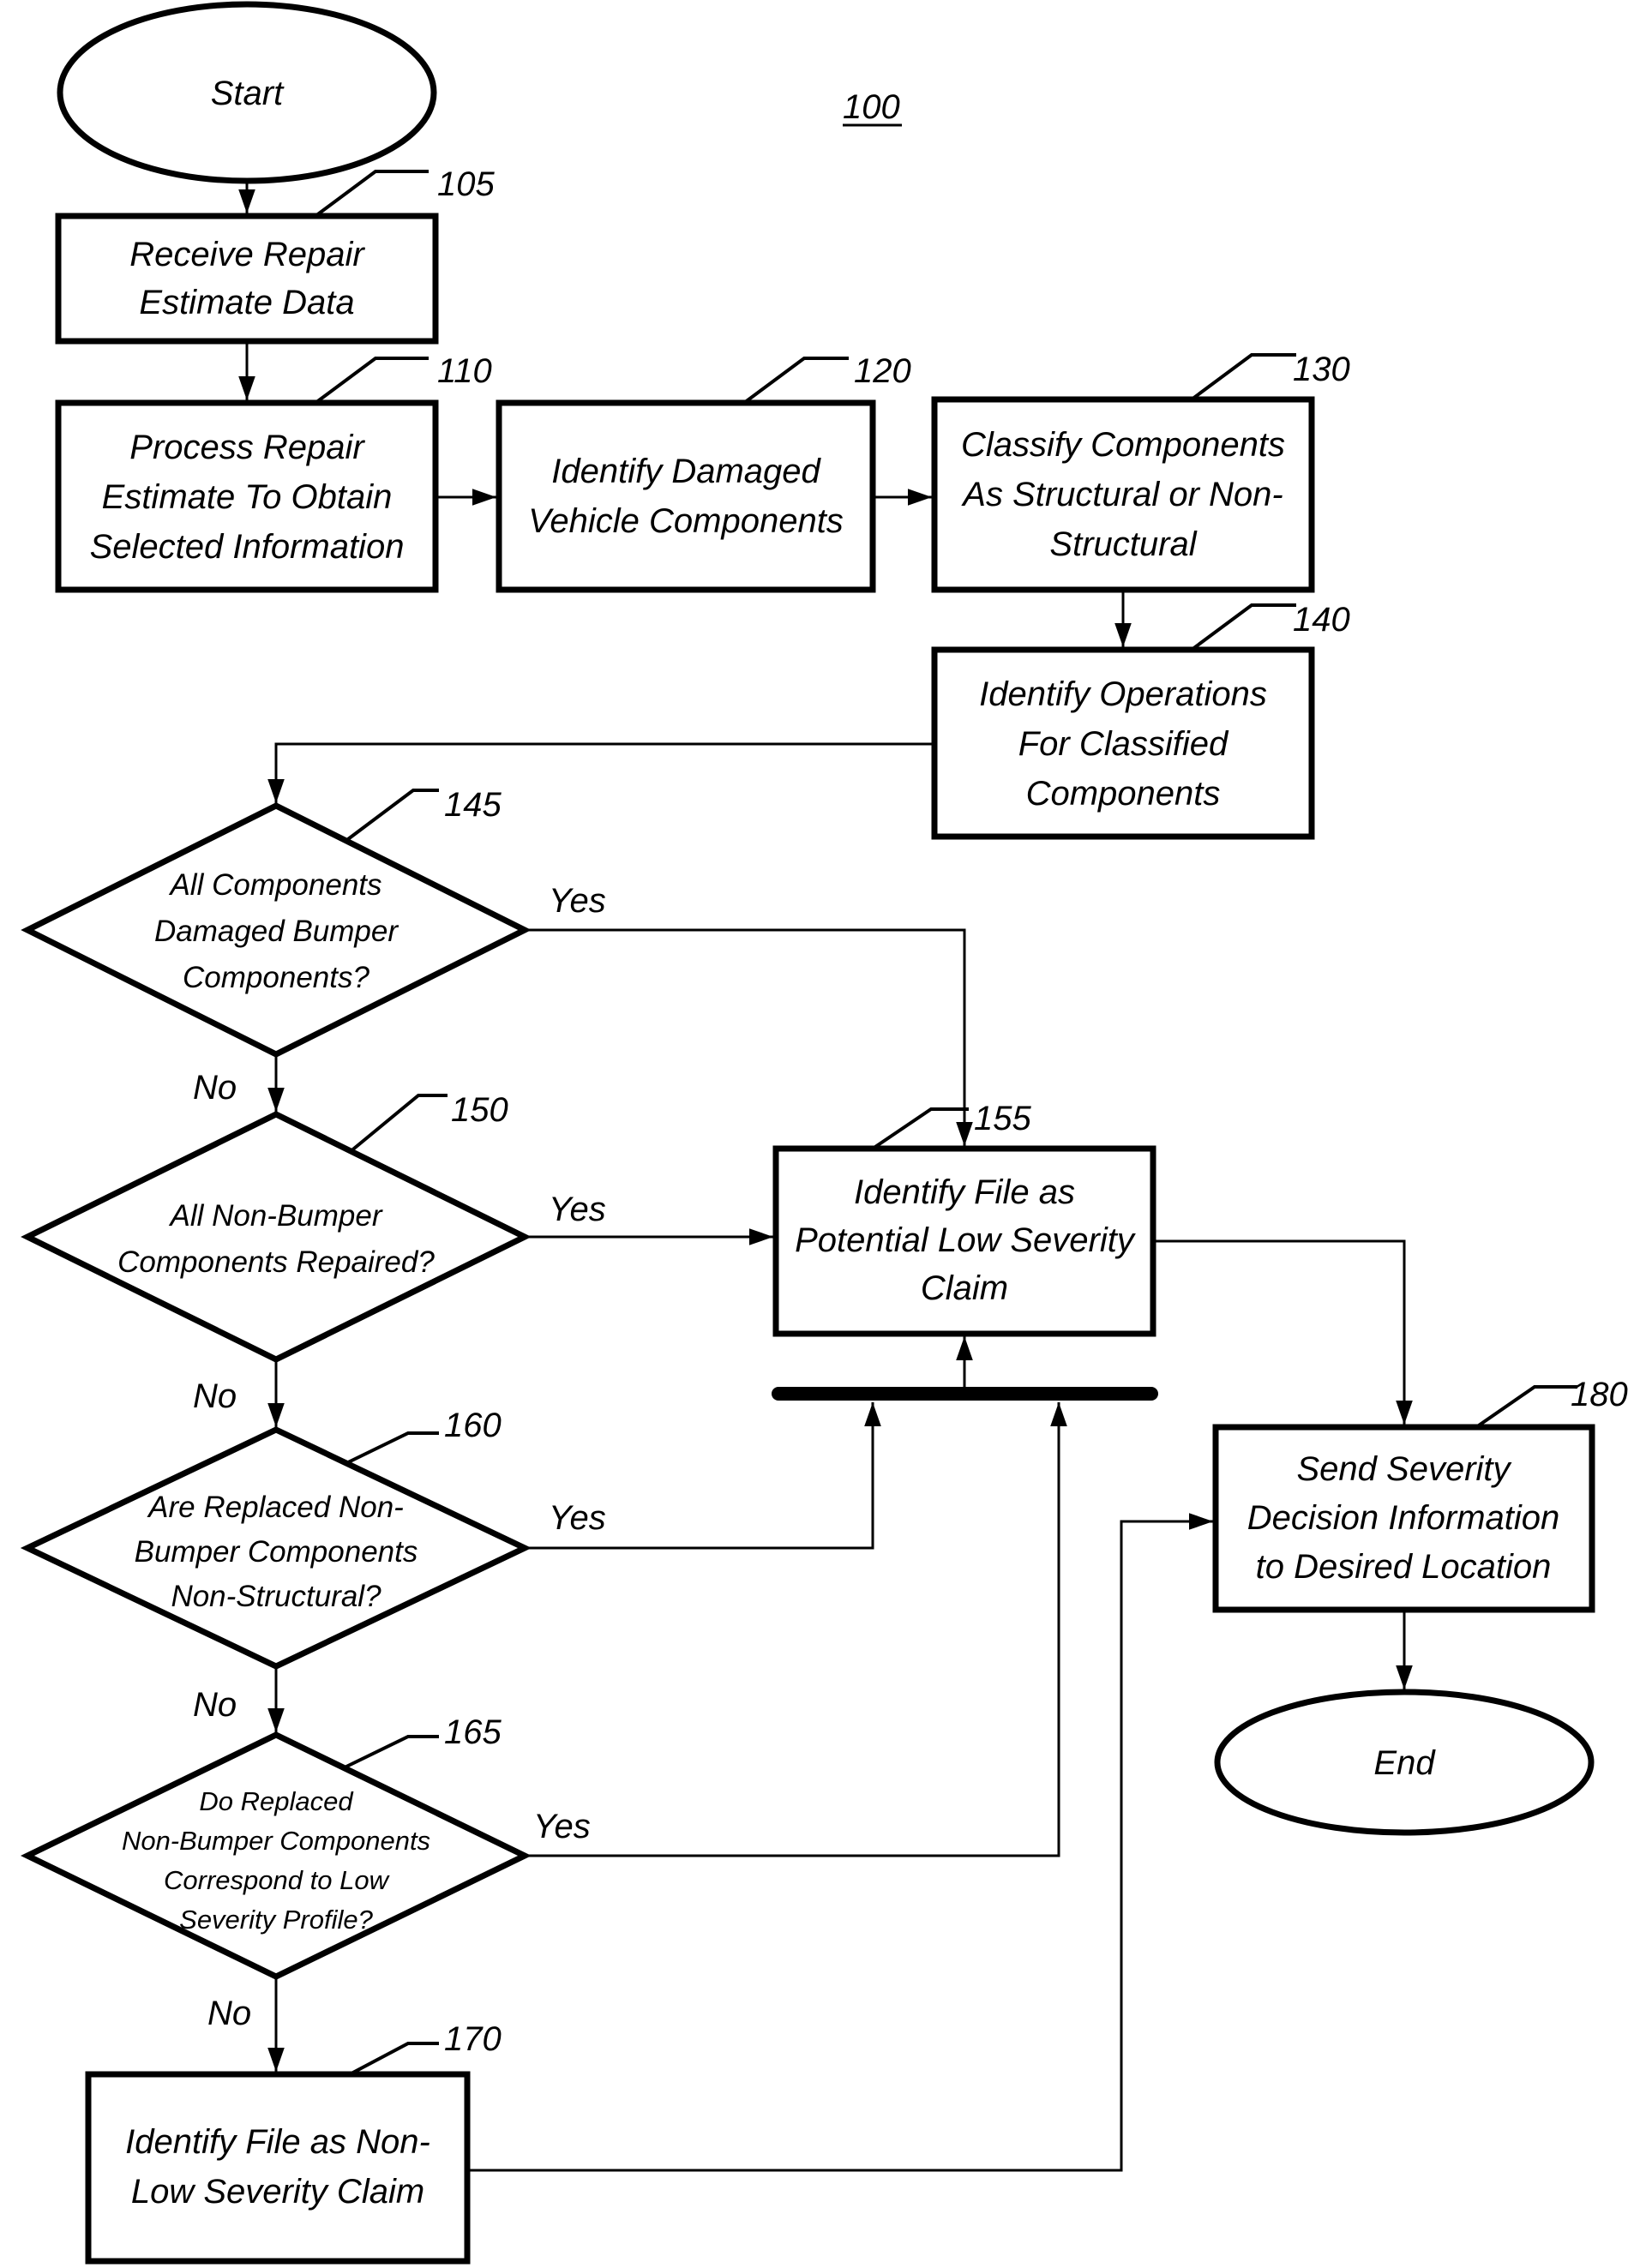 Image resolution: width=1652 pixels, height=2268 pixels. Describe the element at coordinates (277, 2192) in the screenshot. I see `step-170-line-2: Low Severity Claim` at that location.